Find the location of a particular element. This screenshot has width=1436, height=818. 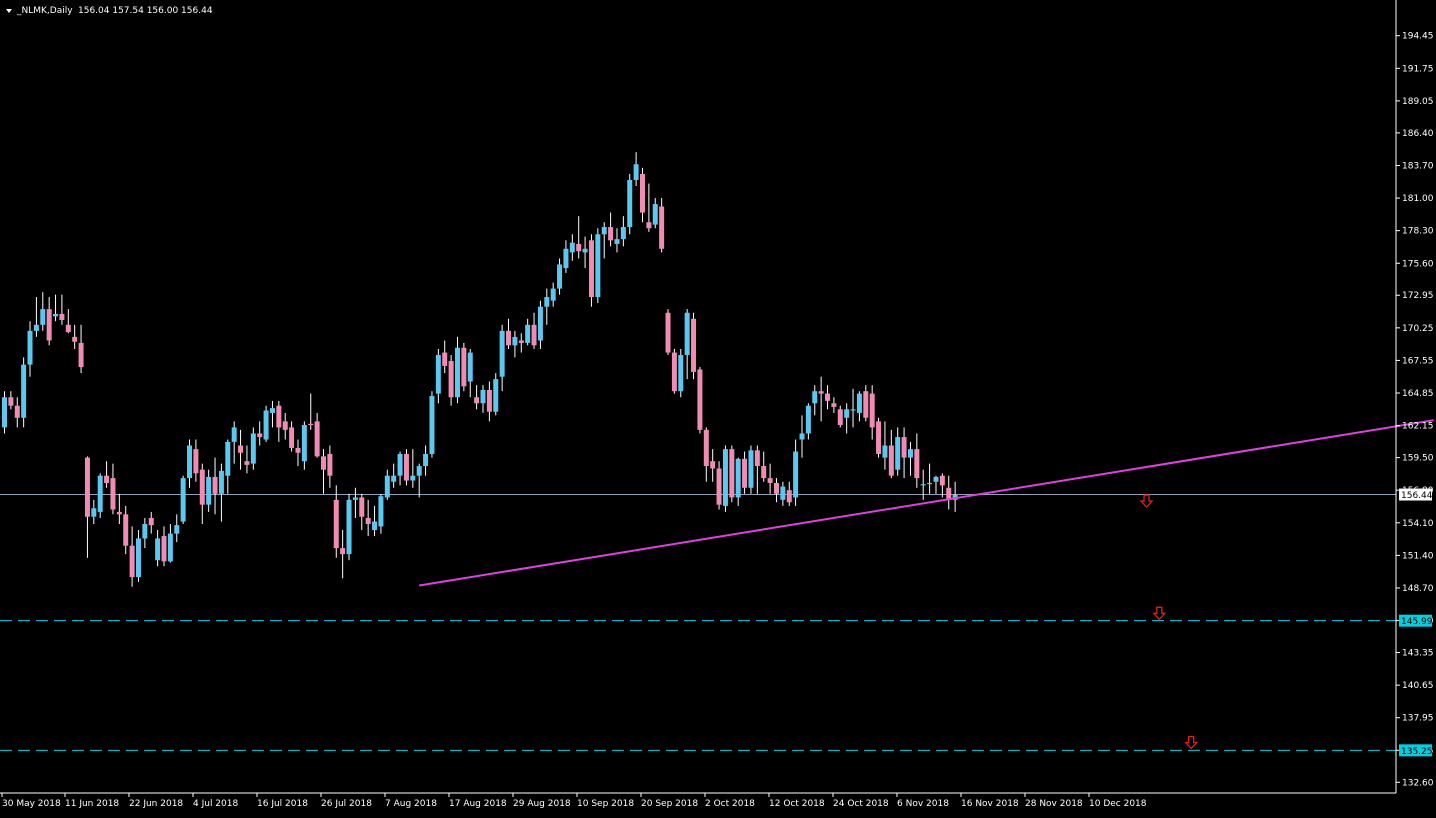

chart-header: _NLMK,Daily 156.04 157.54 156.00 156.44 is located at coordinates (109, 11).